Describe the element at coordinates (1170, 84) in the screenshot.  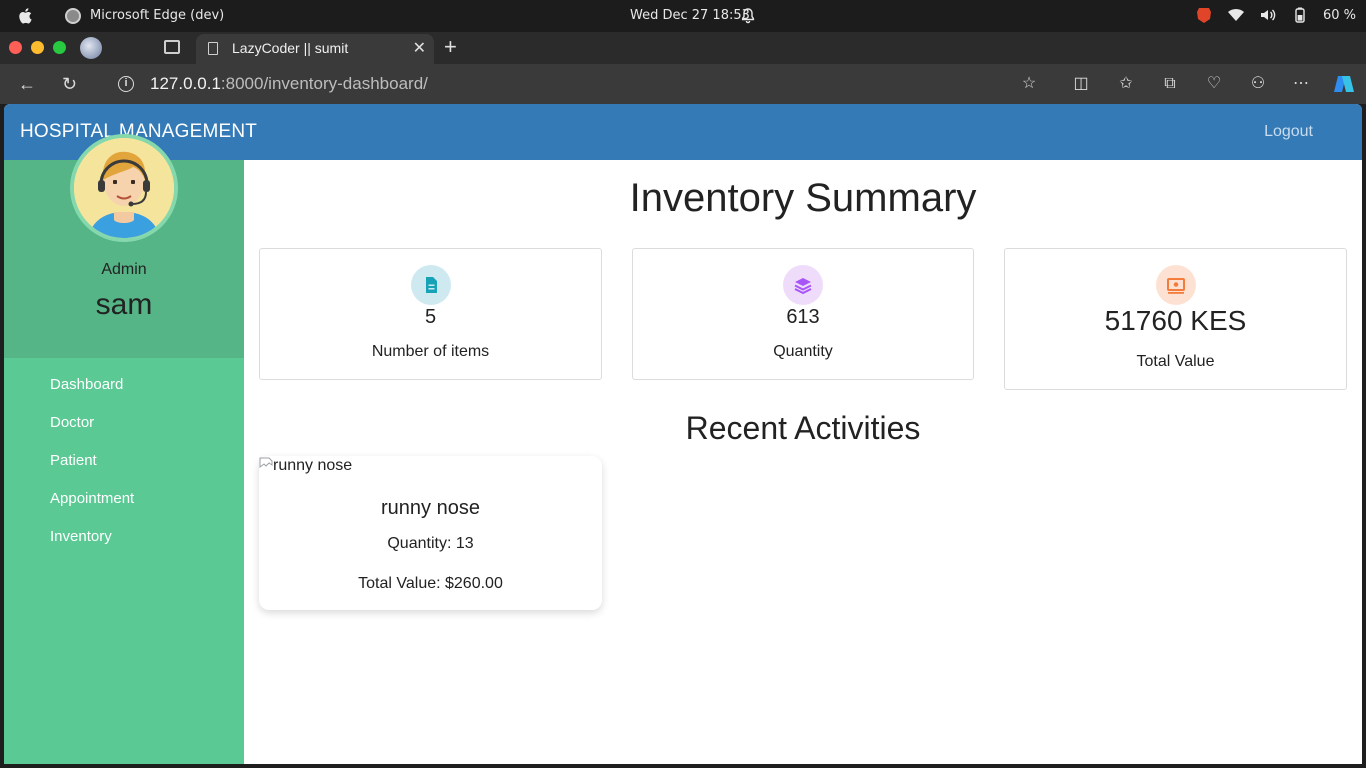
I see `collections-icon: ⧉` at that location.